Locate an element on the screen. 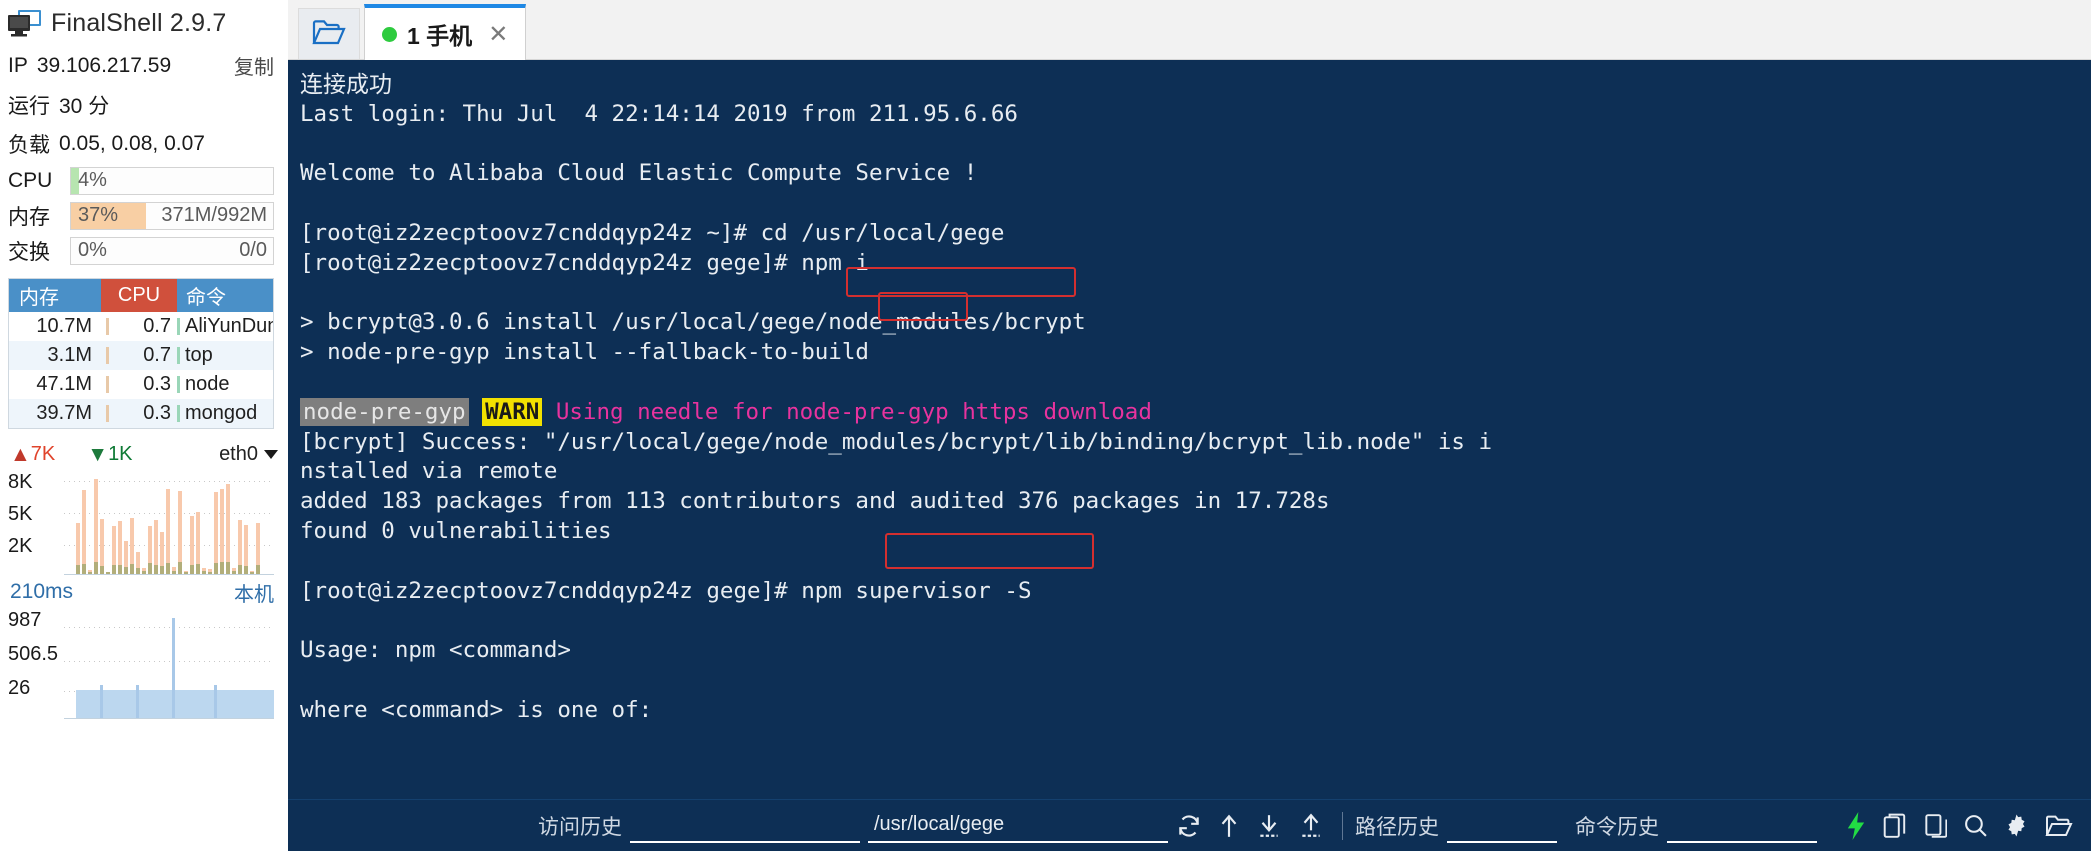 Image resolution: width=2091 pixels, height=851 pixels. access-history-field is located at coordinates (745, 826).